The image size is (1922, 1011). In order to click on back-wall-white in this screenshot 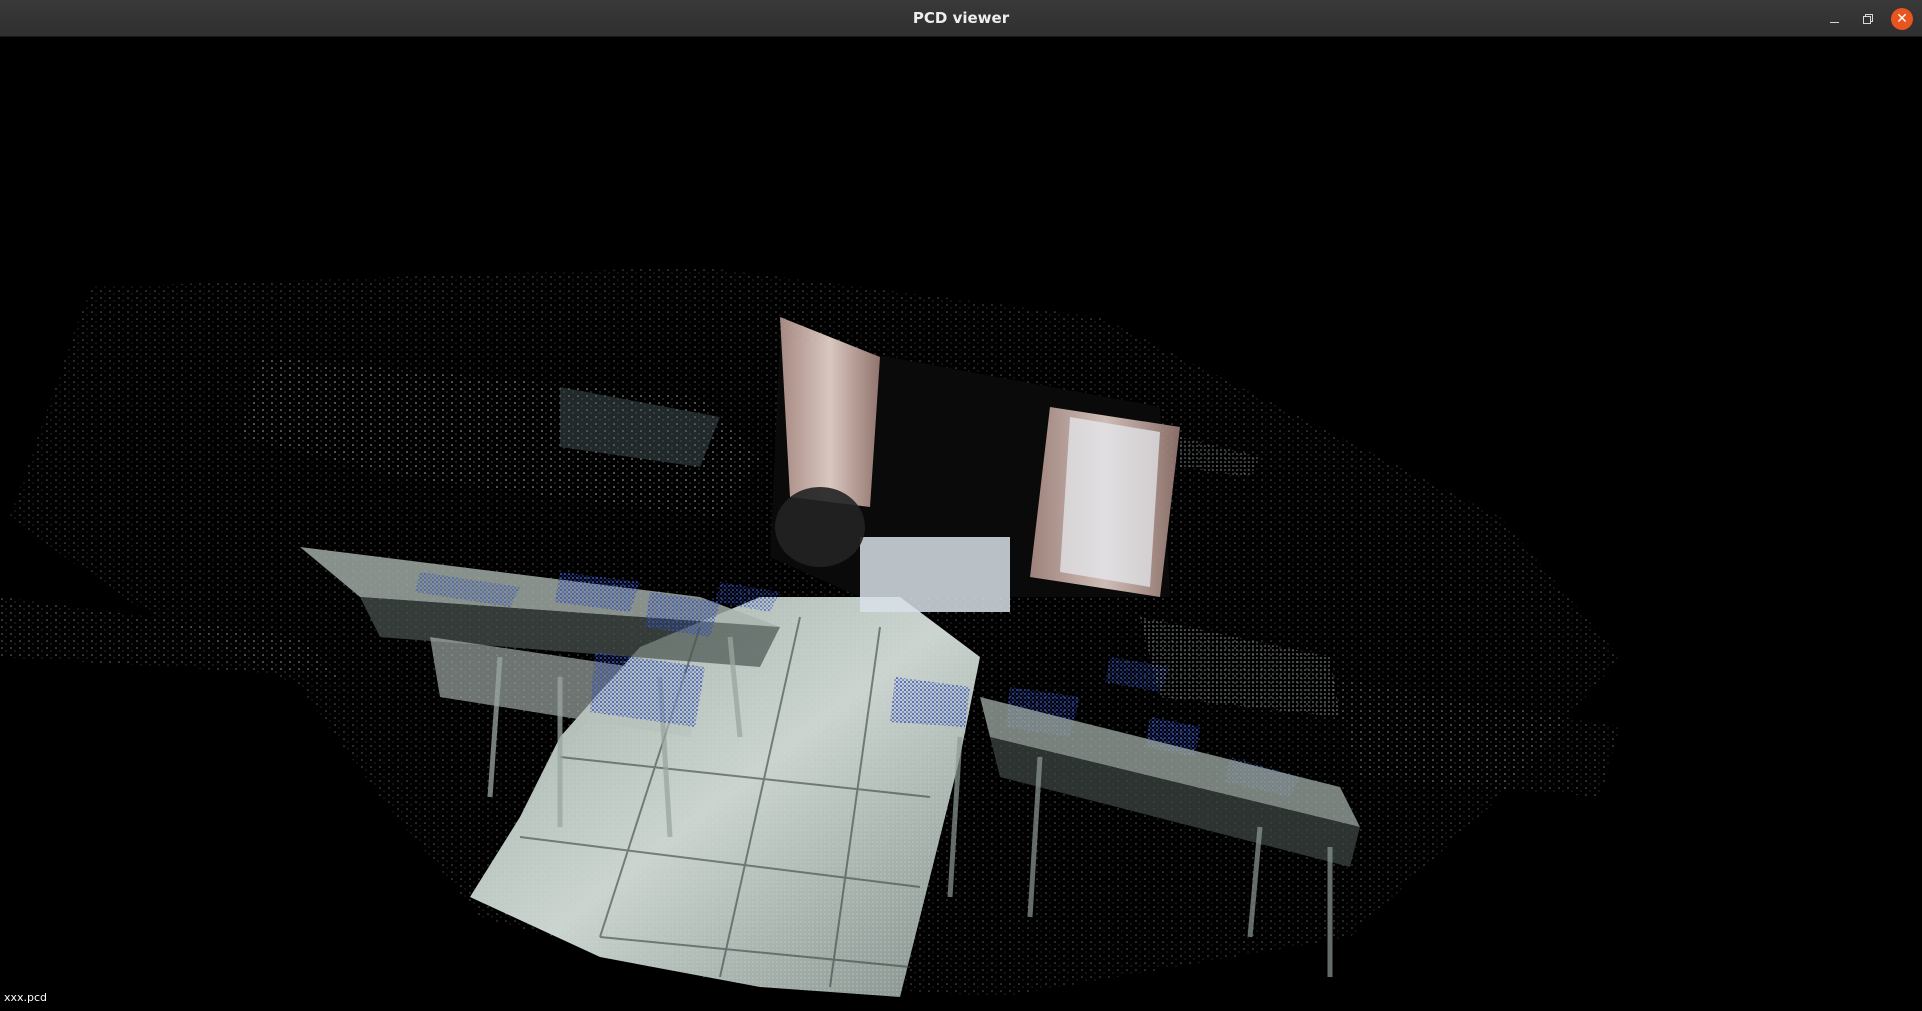, I will do `click(935, 574)`.